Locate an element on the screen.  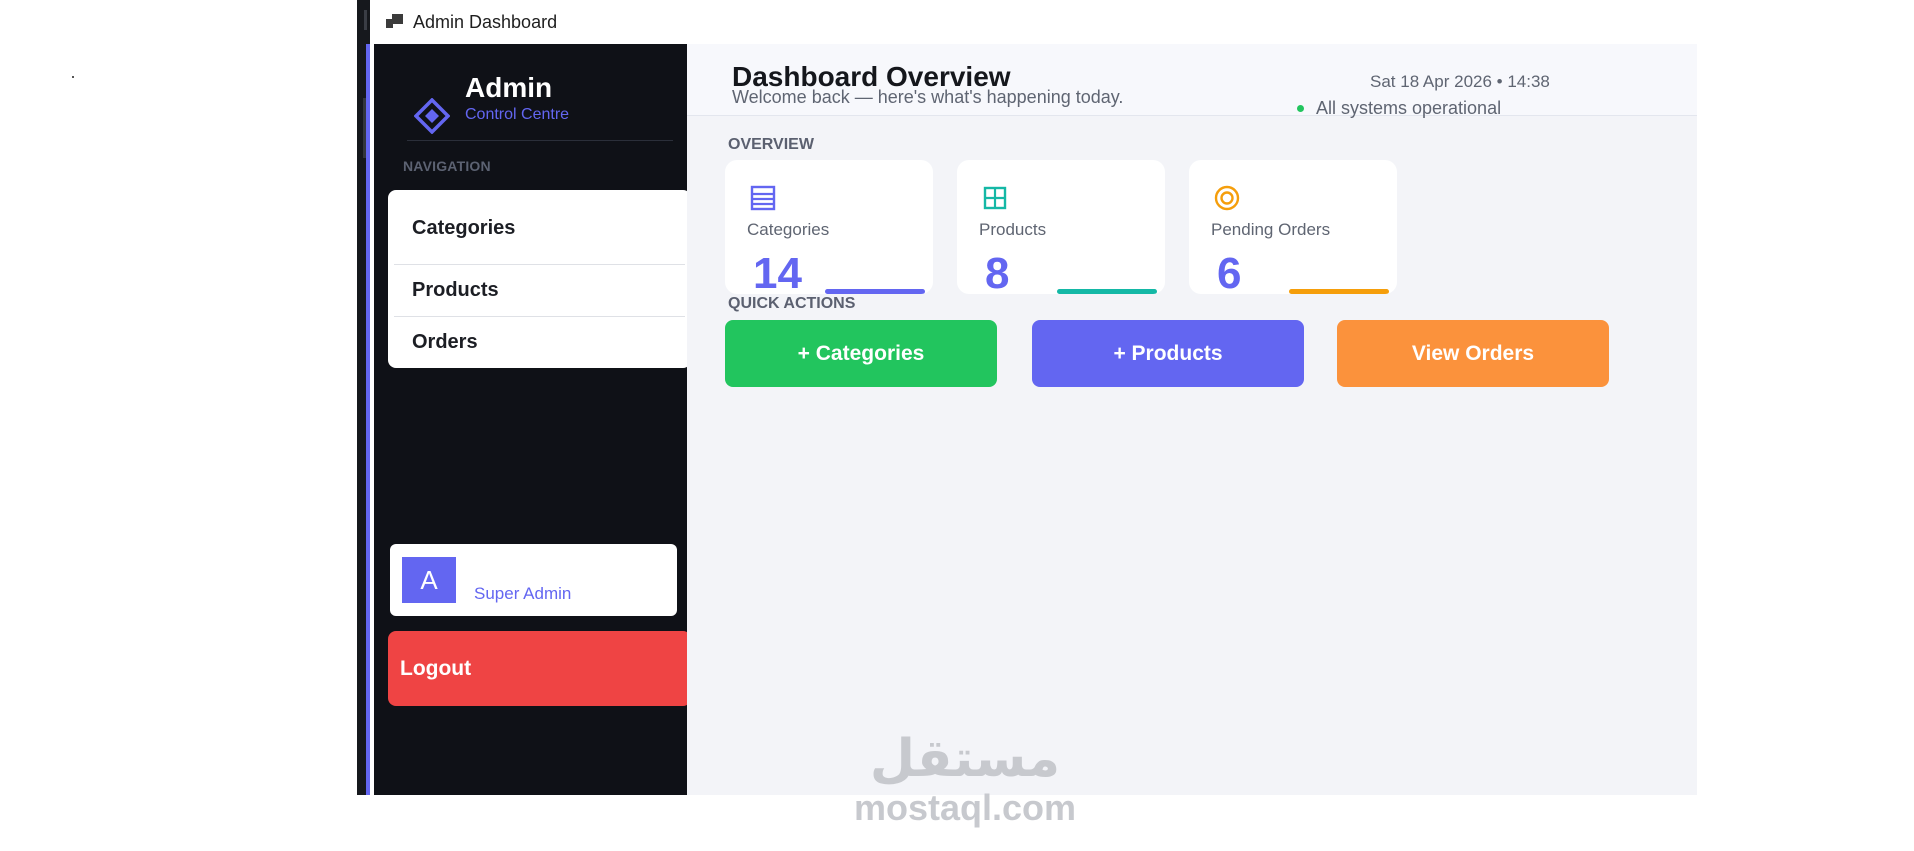
brand-subtitle: Control Centre is located at coordinates (517, 114).